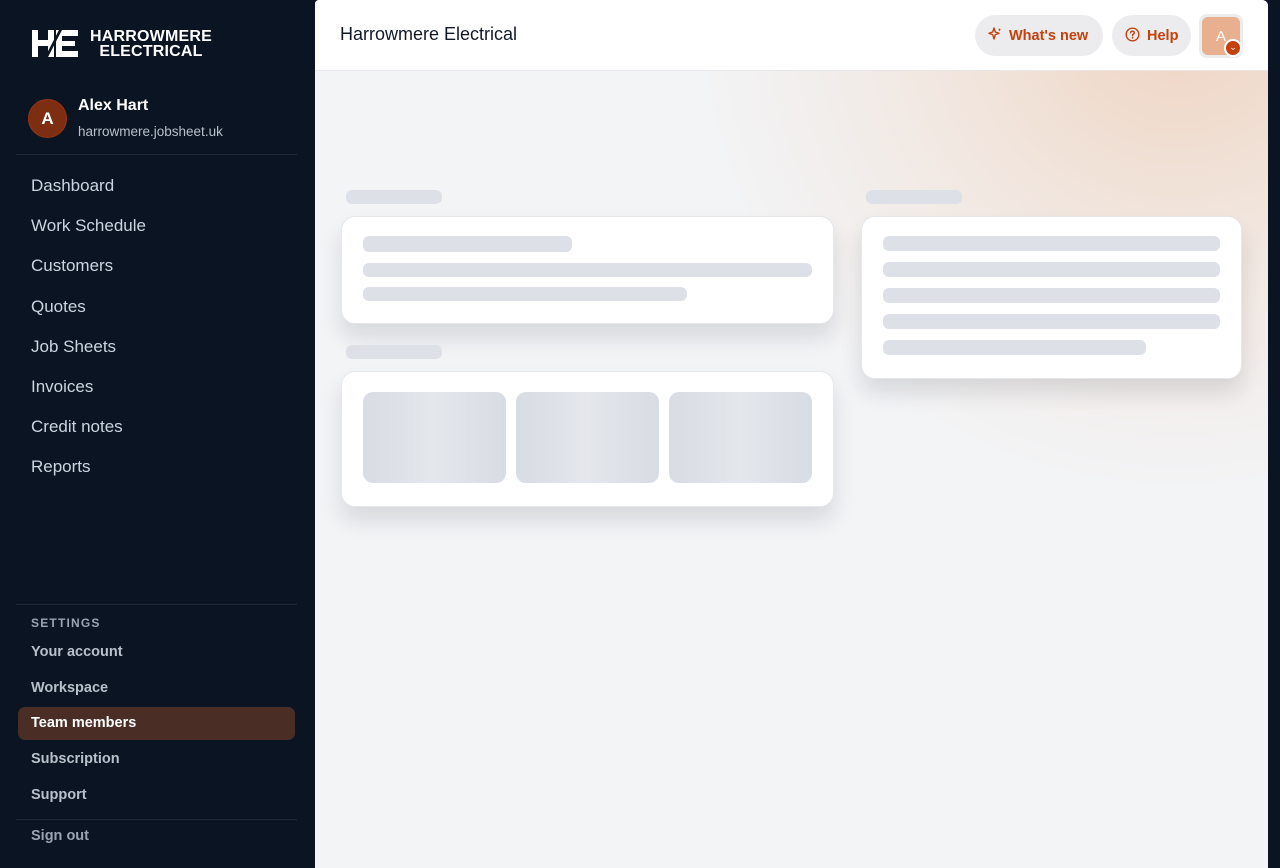 The height and width of the screenshot is (868, 1280). What do you see at coordinates (156, 652) in the screenshot?
I see `settings-item-your-account: Your account` at bounding box center [156, 652].